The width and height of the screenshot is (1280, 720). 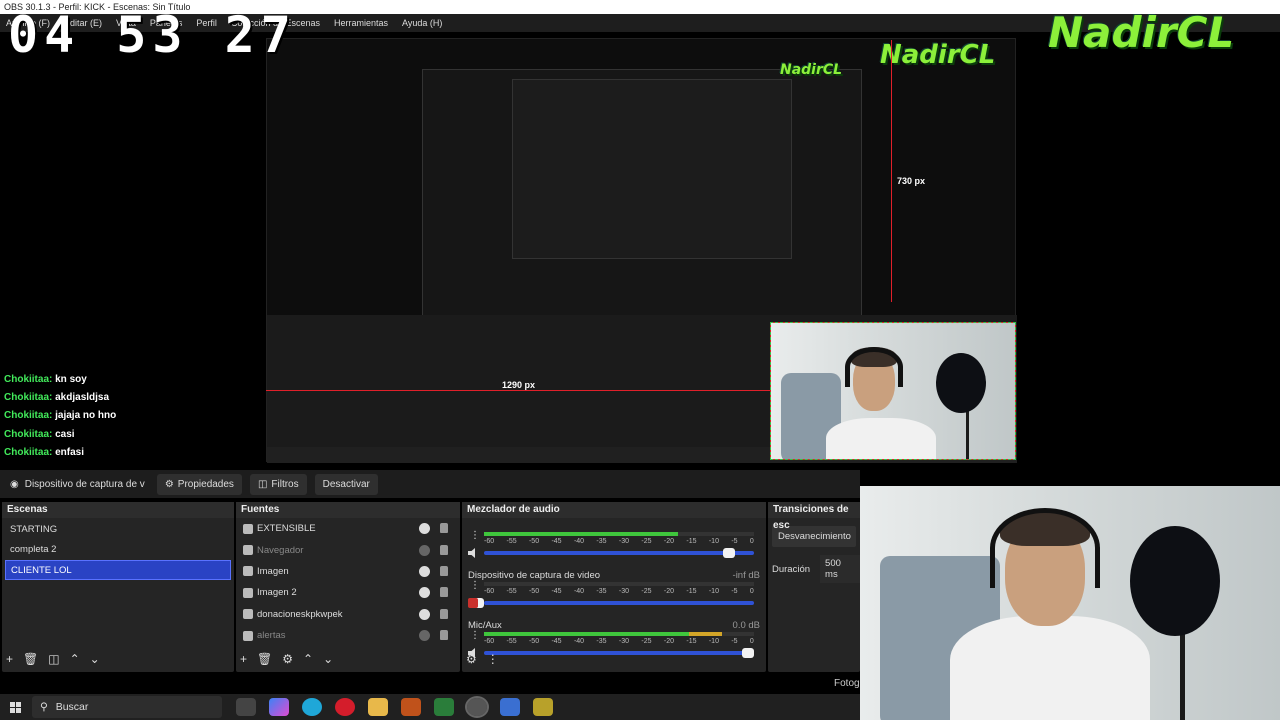 I want to click on folder-icon, so click(x=378, y=707).